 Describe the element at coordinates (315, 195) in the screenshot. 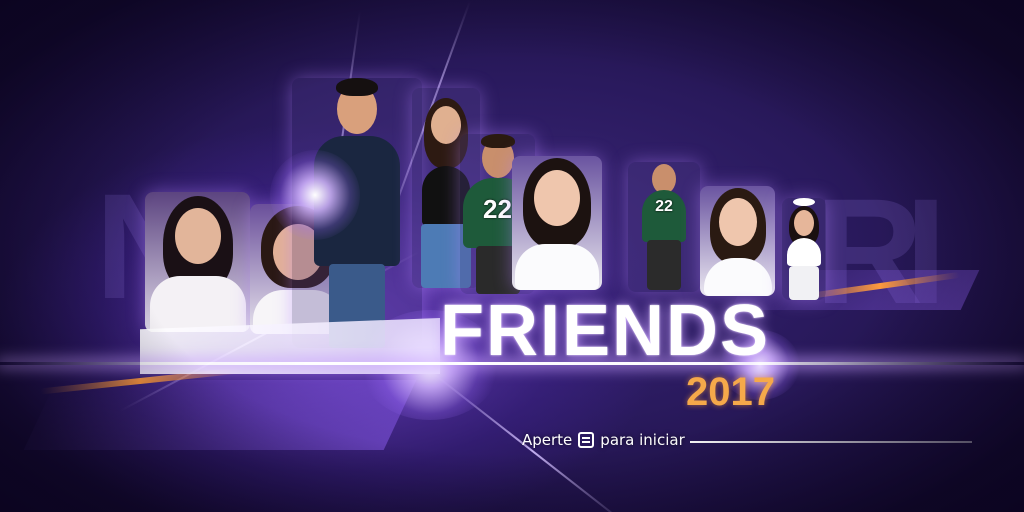

I see `lens-flare` at that location.